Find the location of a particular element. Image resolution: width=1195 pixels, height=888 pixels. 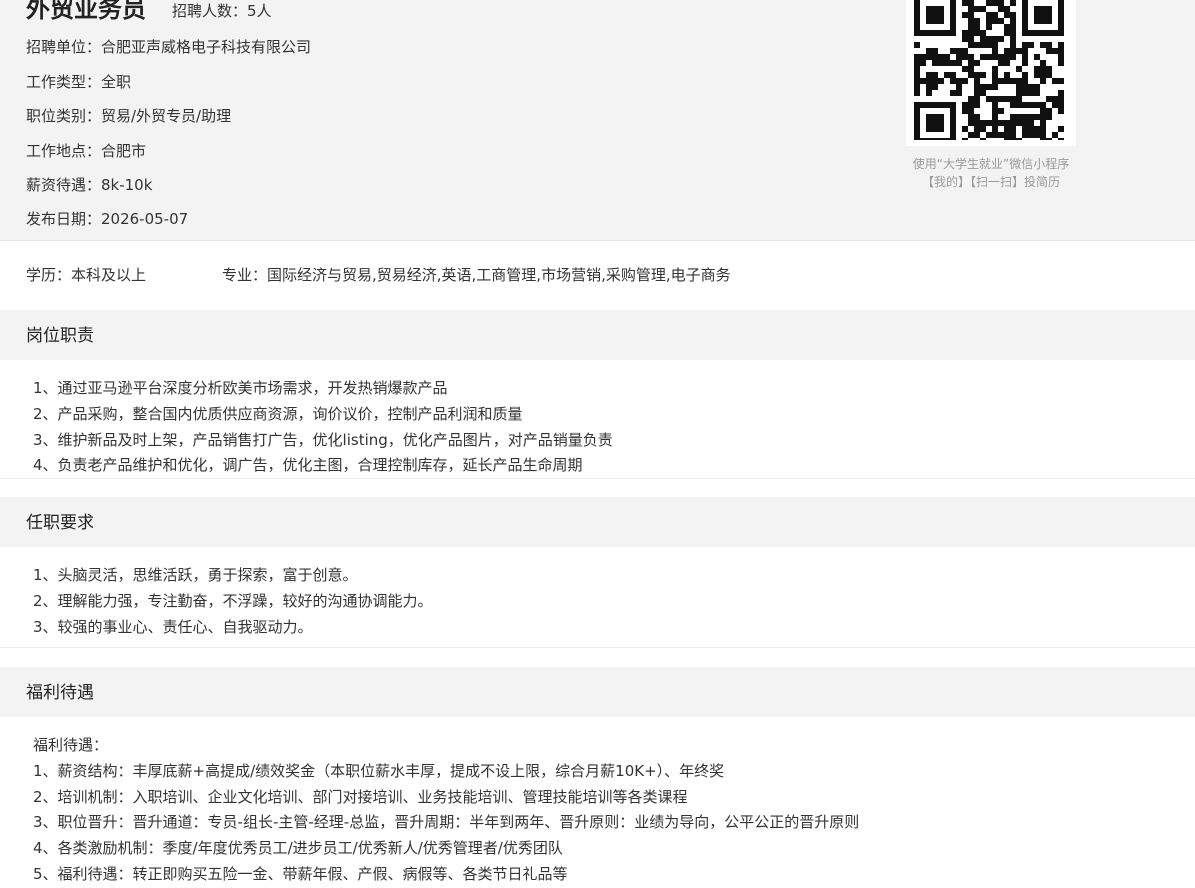

salary: 薪资待遇：8k-10k is located at coordinates (89, 185).